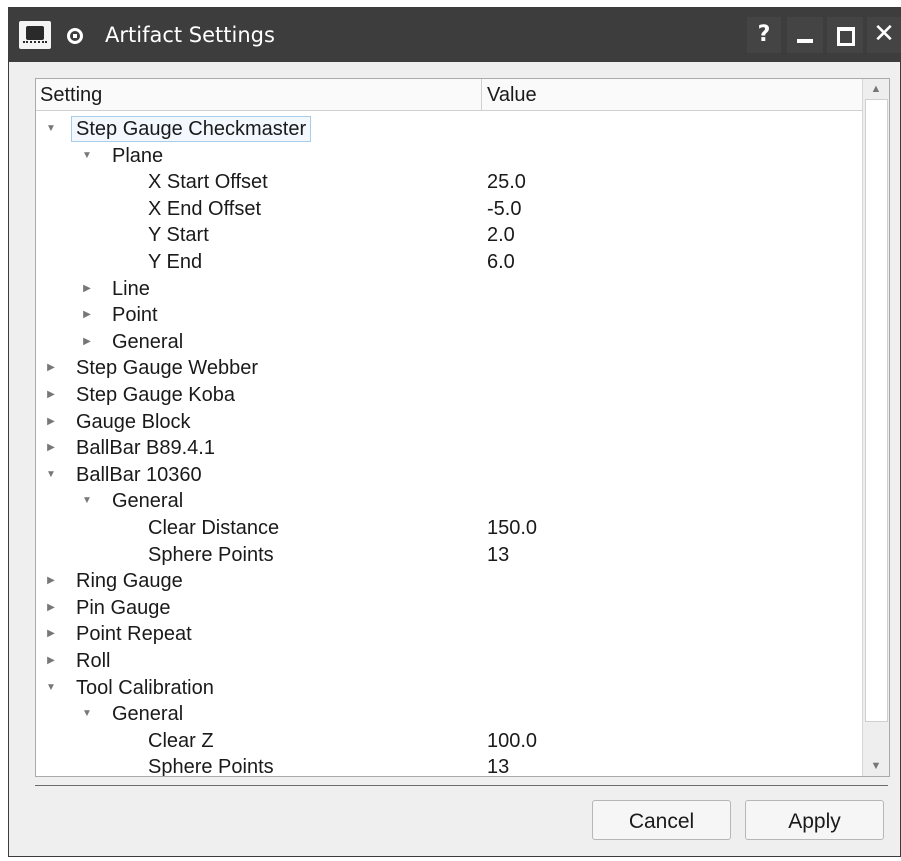 The height and width of the screenshot is (861, 901). Describe the element at coordinates (461, 785) in the screenshot. I see `footer-divider` at that location.